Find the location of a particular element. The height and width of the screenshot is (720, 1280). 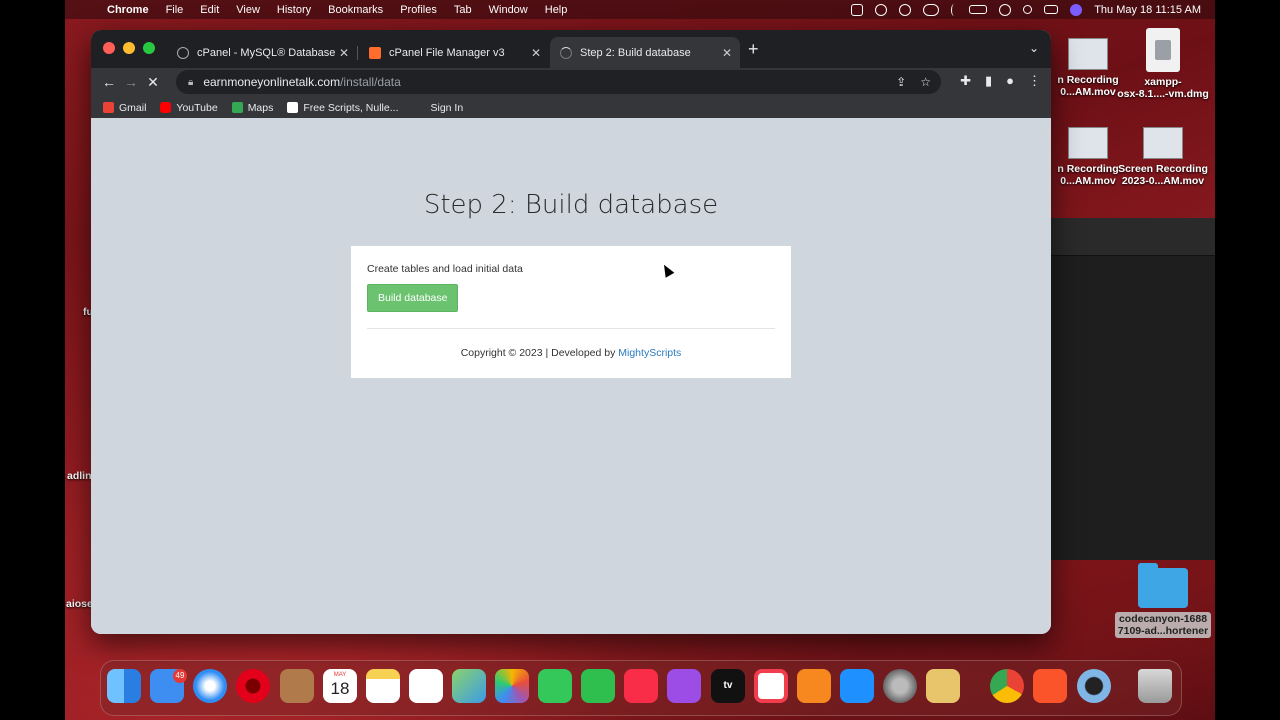

brave-icon is located at coordinates (1050, 686).